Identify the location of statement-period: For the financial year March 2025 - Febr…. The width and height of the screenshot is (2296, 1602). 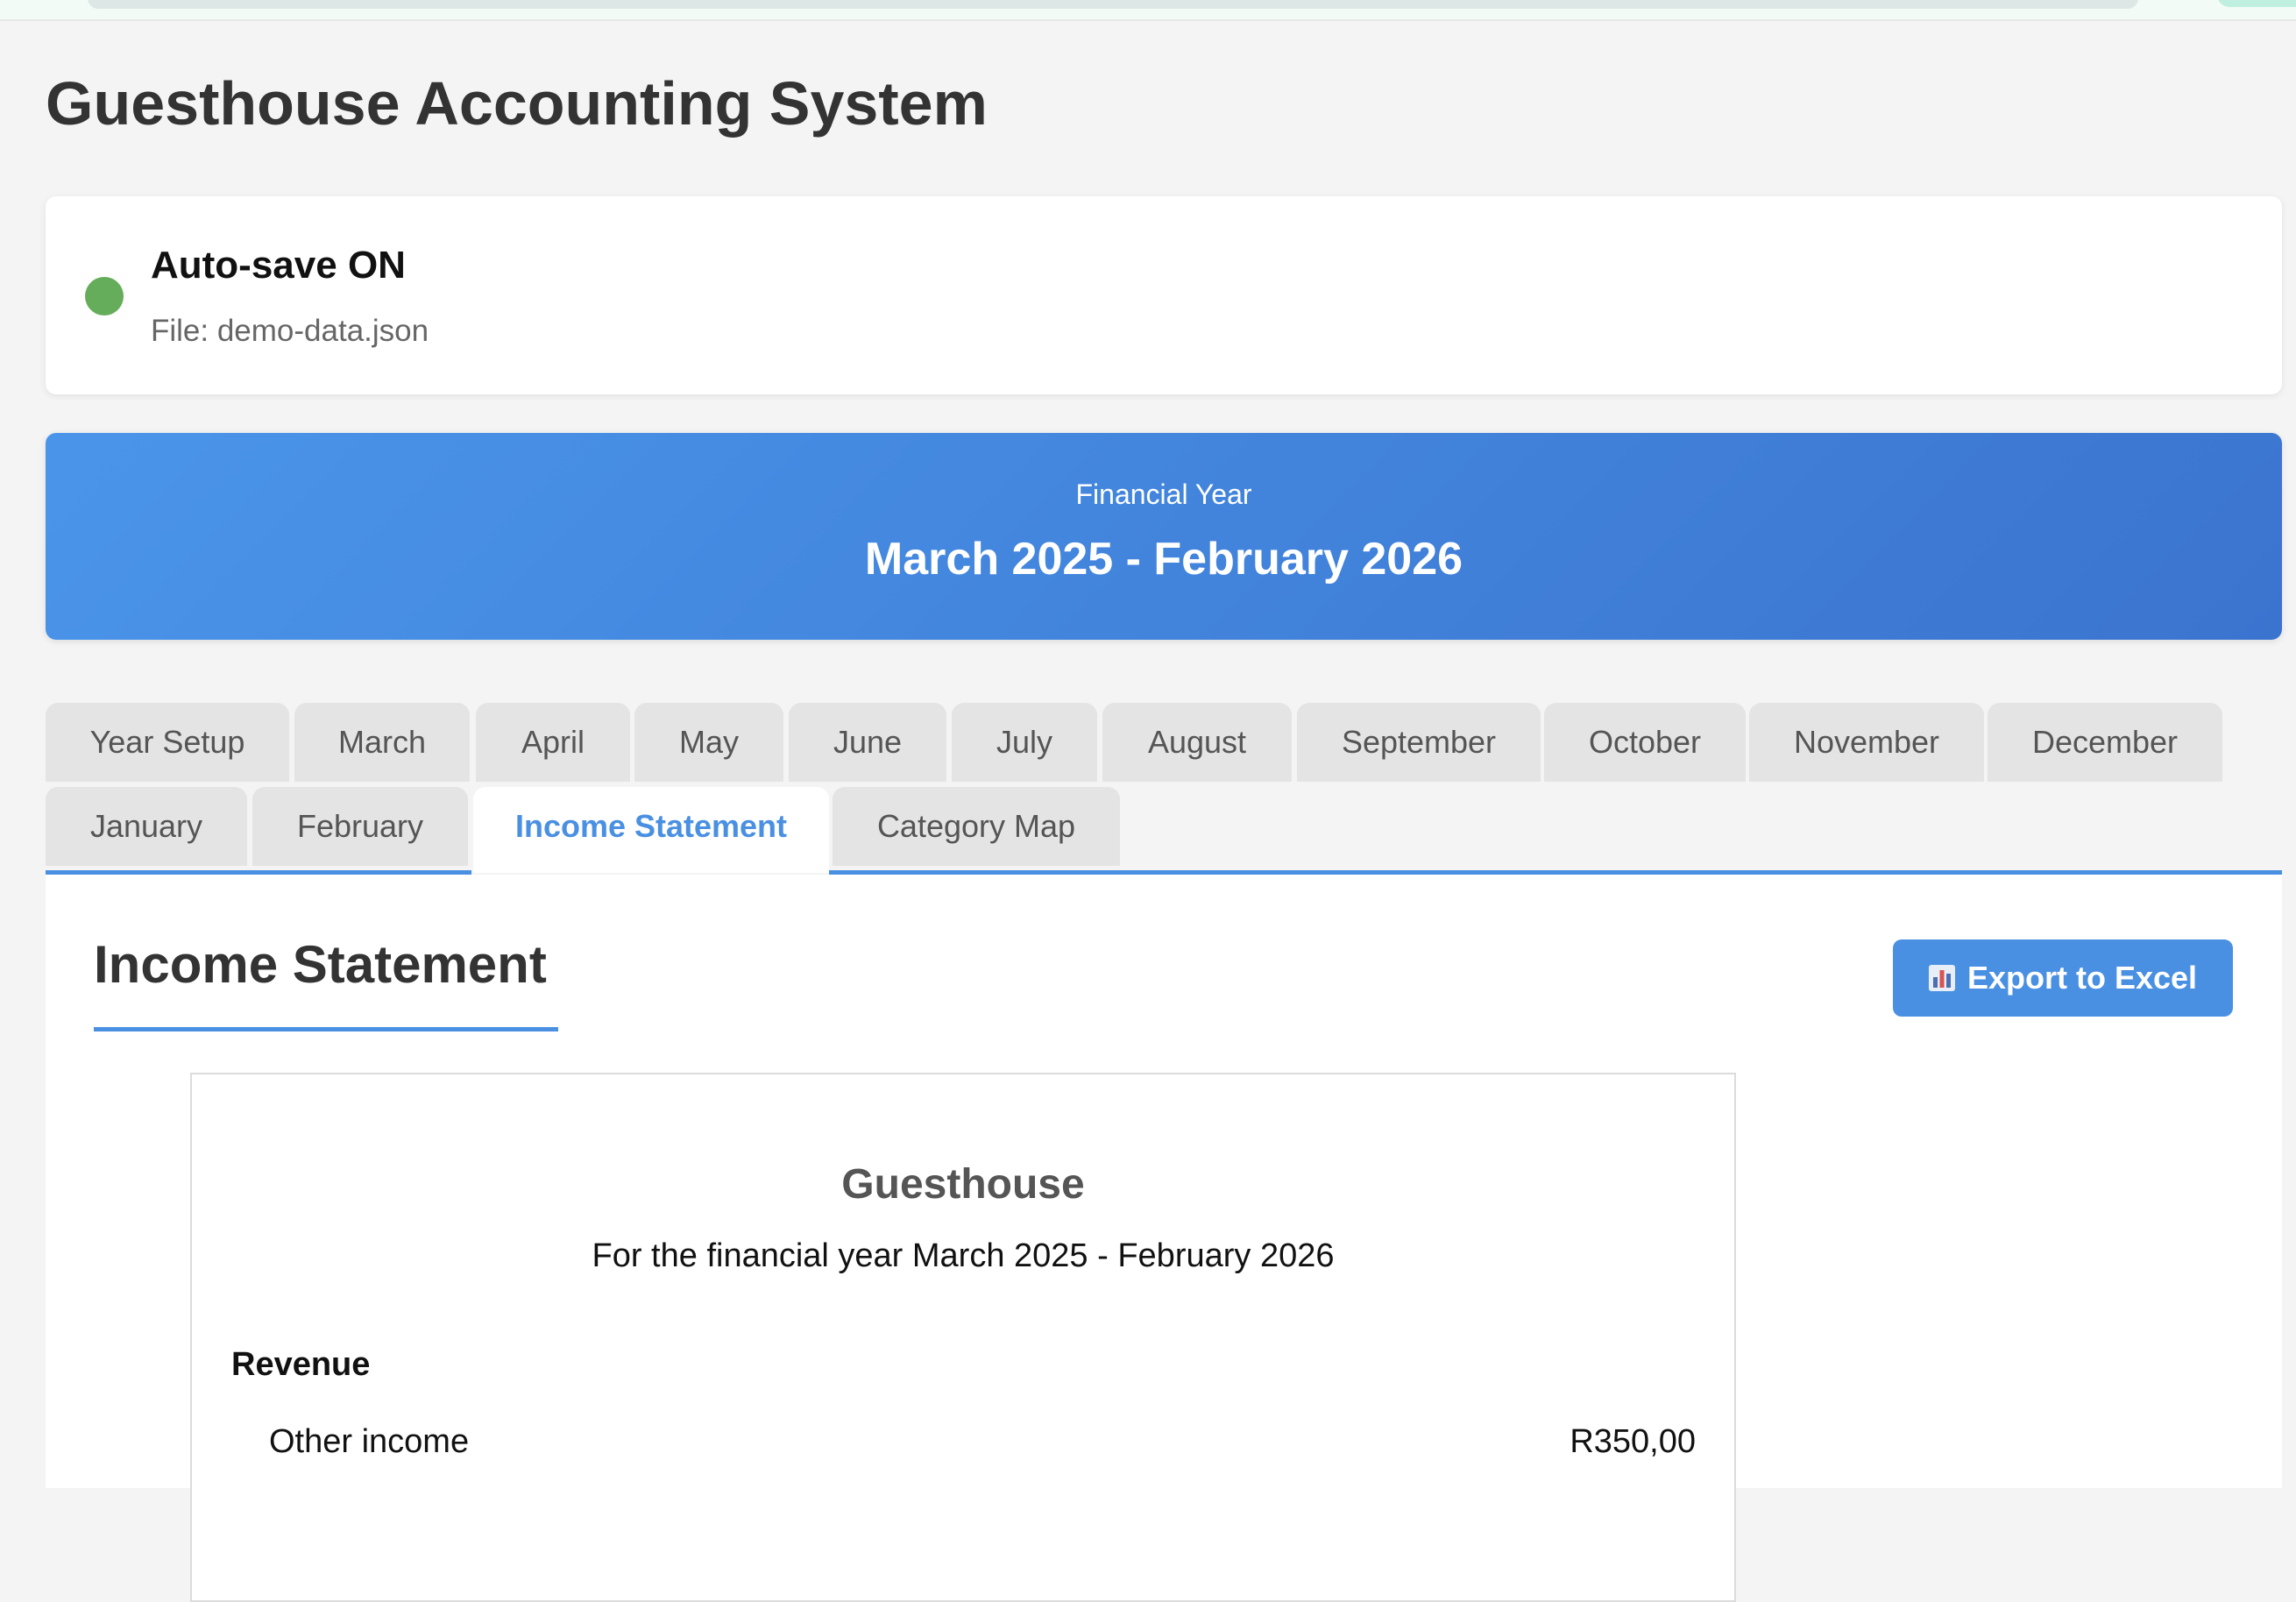
(963, 1255).